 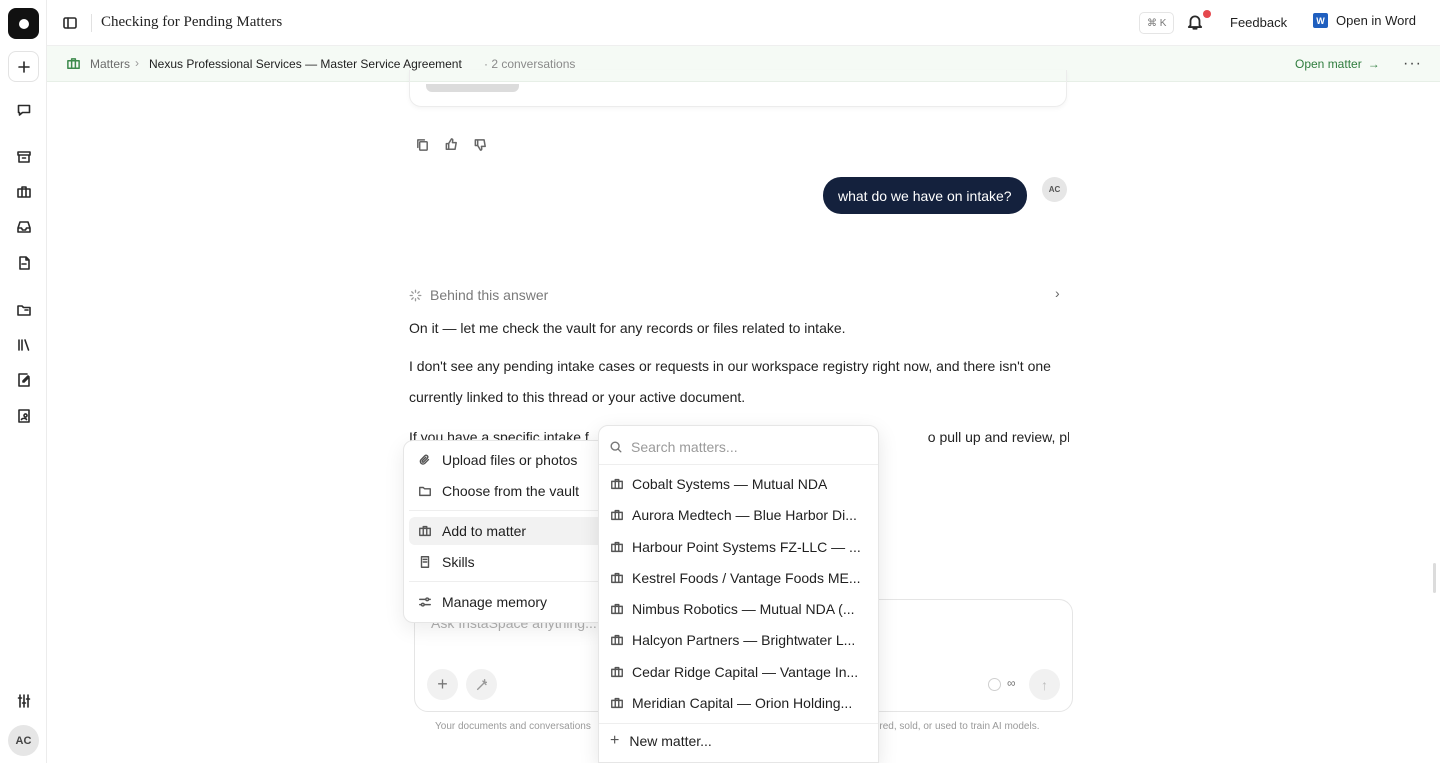 I want to click on magic-wand-icon, so click(x=481, y=684).